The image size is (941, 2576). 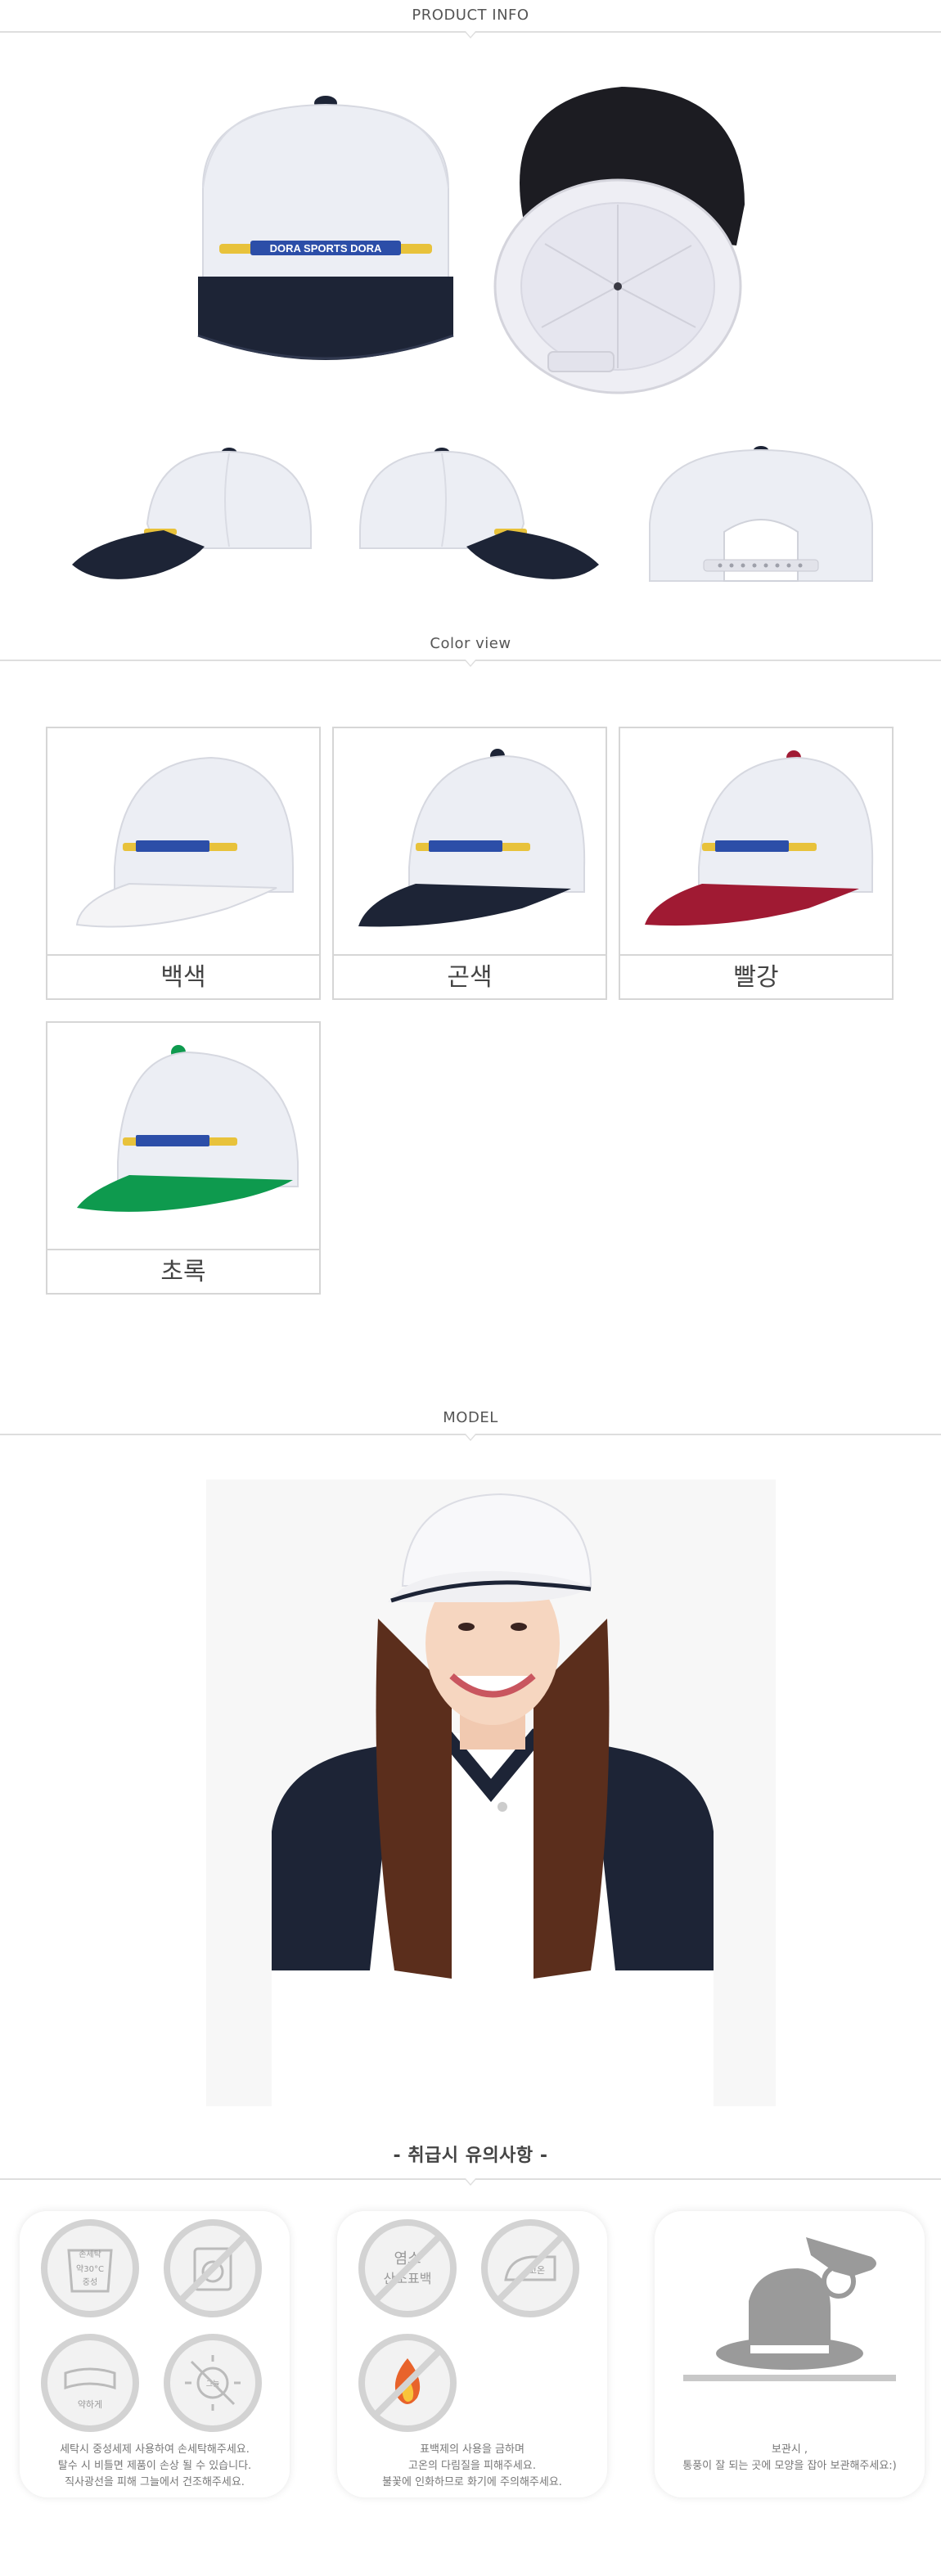 I want to click on hand-wash-icon: 손세탁 약30°C 중성, so click(x=90, y=2268).